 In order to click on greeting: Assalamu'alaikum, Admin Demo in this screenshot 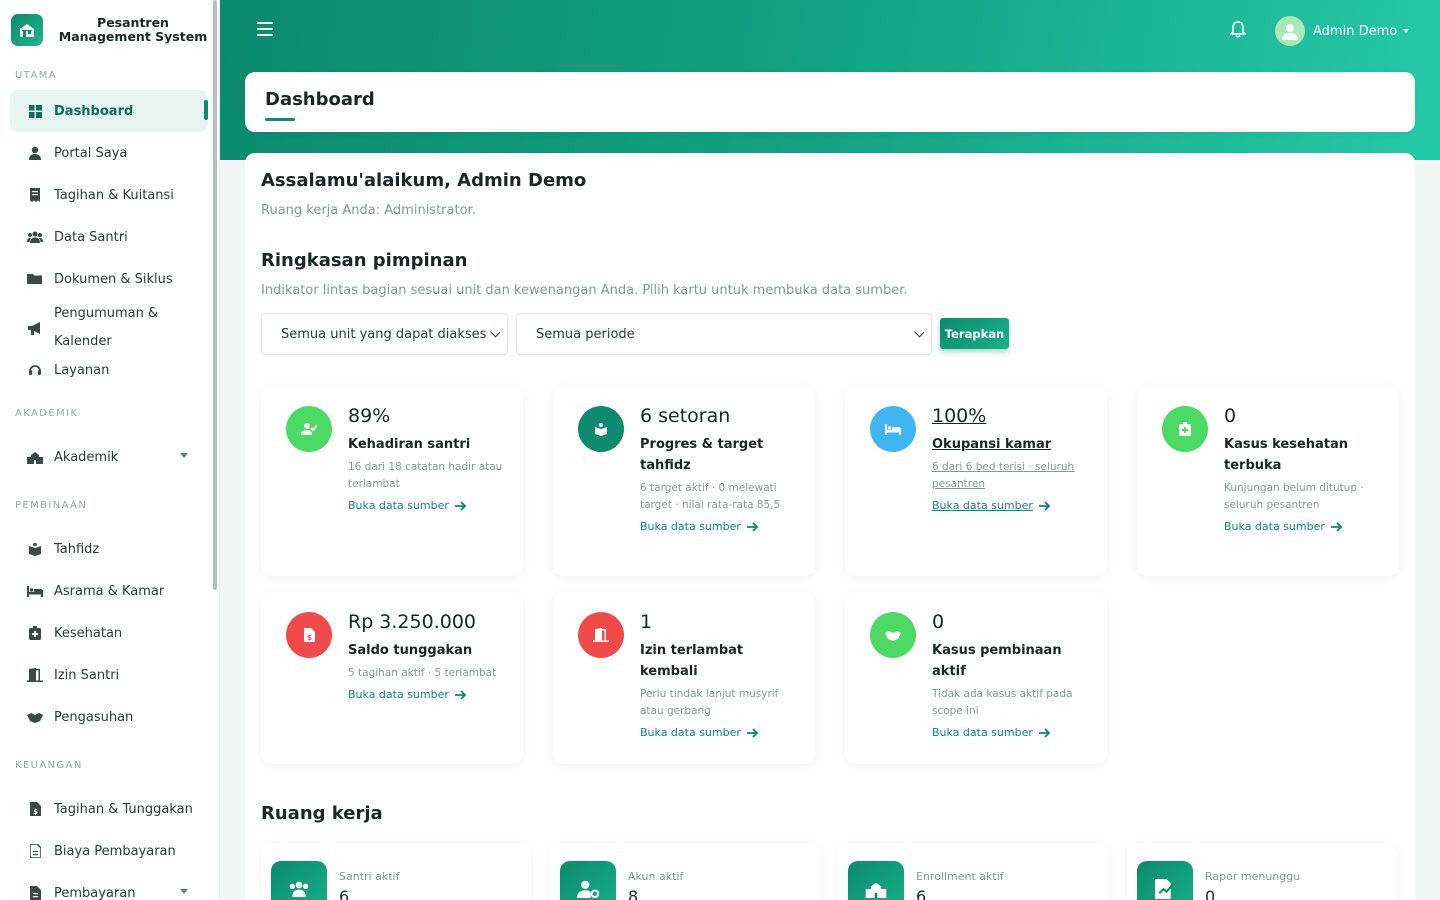, I will do `click(424, 180)`.